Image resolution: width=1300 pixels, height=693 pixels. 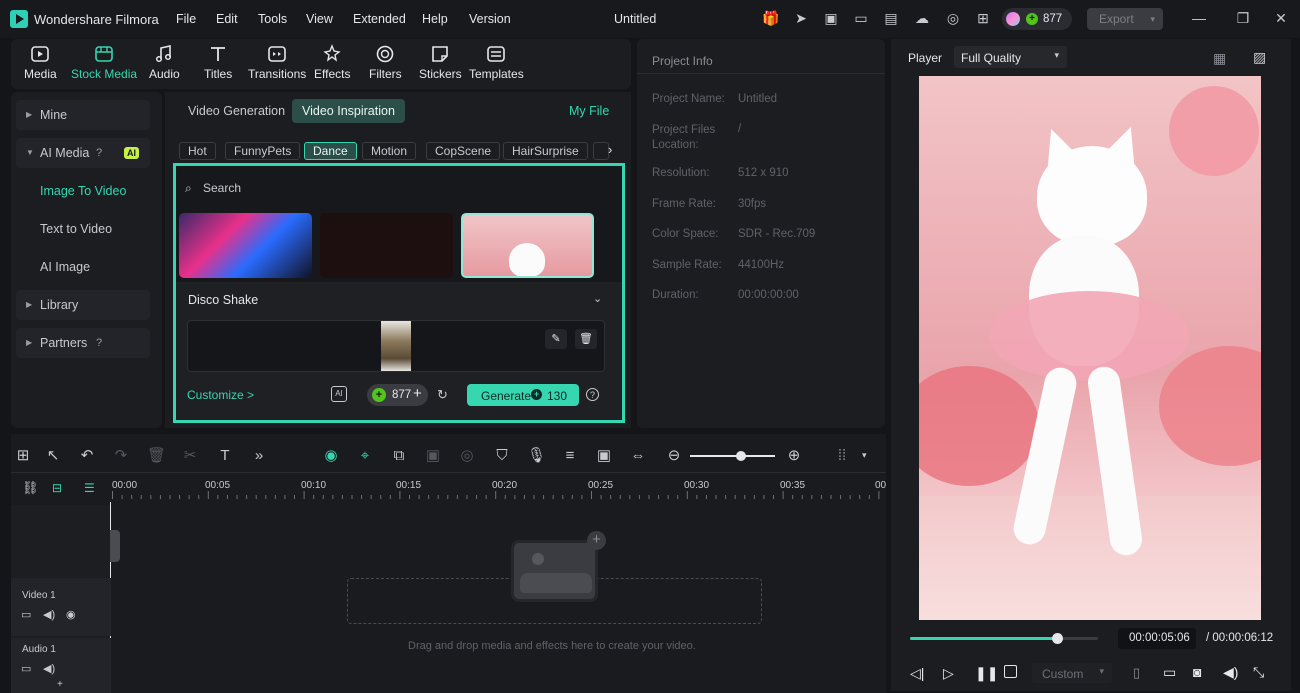 What do you see at coordinates (60, 684) in the screenshot?
I see `add-icon: +` at bounding box center [60, 684].